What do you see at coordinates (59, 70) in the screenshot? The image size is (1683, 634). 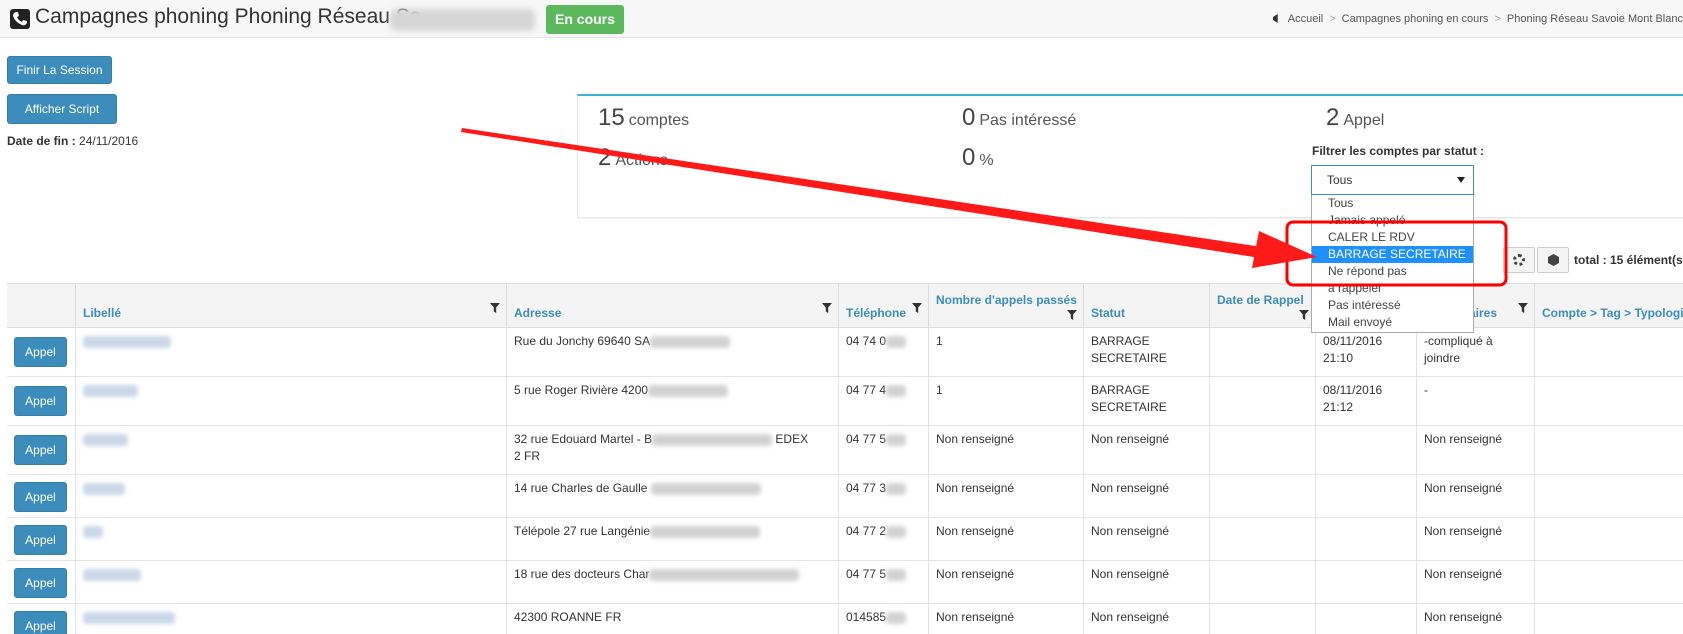 I see `finish-session-button: Finir La Session` at bounding box center [59, 70].